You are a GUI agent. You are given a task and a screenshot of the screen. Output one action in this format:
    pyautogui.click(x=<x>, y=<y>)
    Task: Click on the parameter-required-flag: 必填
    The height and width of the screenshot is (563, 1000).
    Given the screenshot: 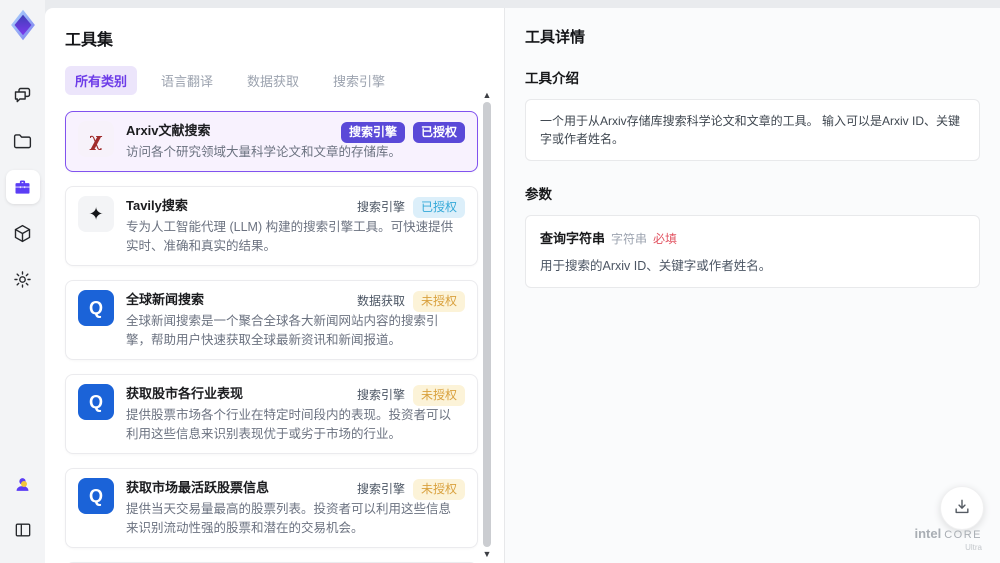 What is the action you would take?
    pyautogui.click(x=665, y=239)
    